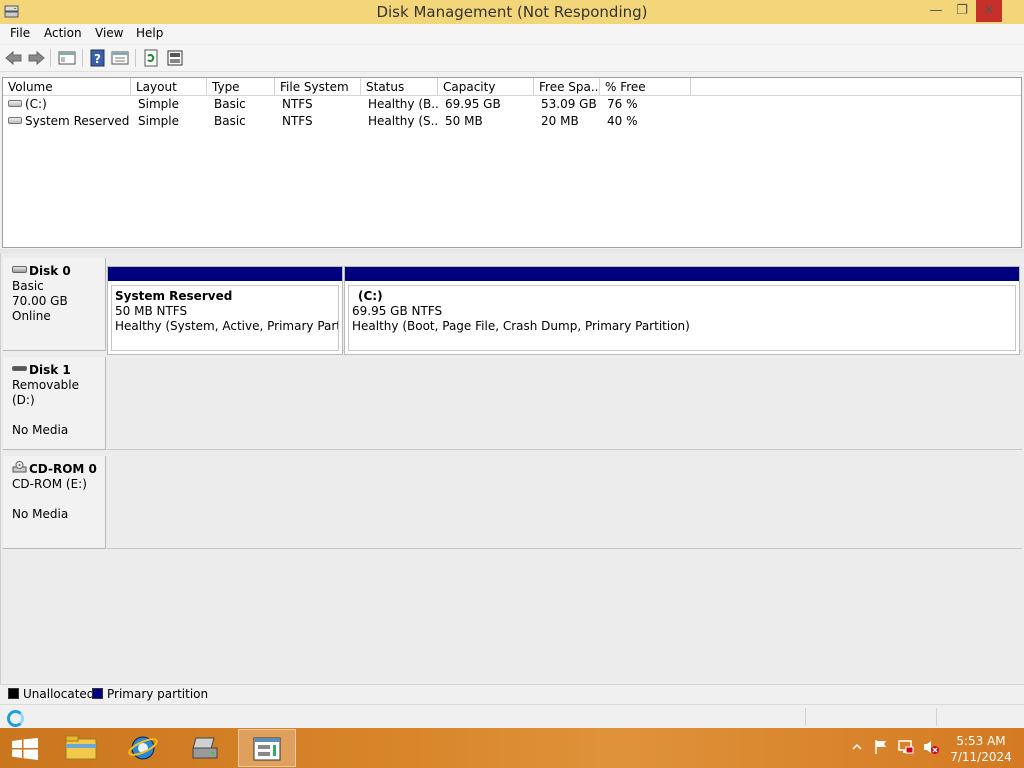 The height and width of the screenshot is (768, 1024). Describe the element at coordinates (28, 286) in the screenshot. I see `disk-type: Basic` at that location.